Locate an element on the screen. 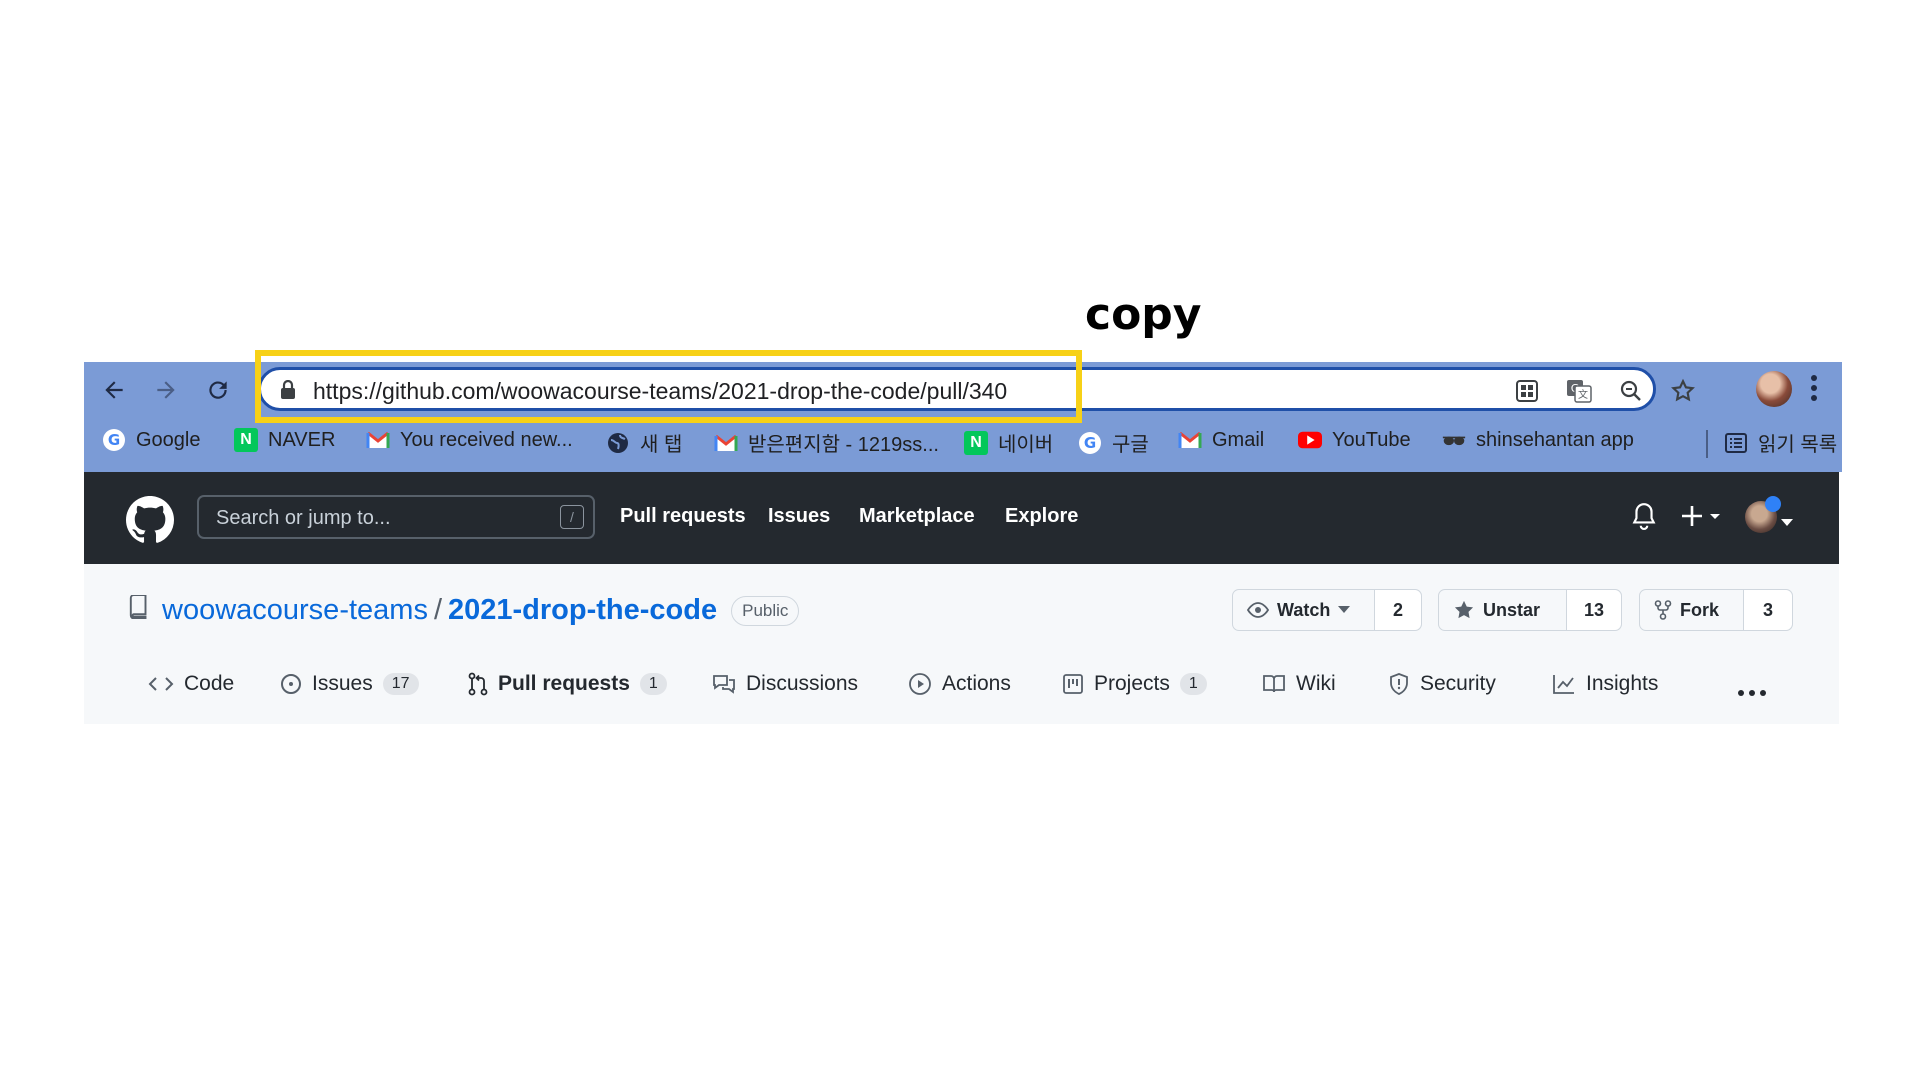 Image resolution: width=1920 pixels, height=1084 pixels. unstar-button: Unstar is located at coordinates (1503, 610).